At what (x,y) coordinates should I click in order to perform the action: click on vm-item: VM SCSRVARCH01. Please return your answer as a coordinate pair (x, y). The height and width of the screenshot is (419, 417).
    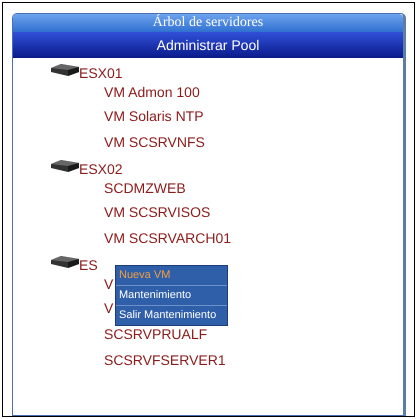
    Looking at the image, I should click on (168, 238).